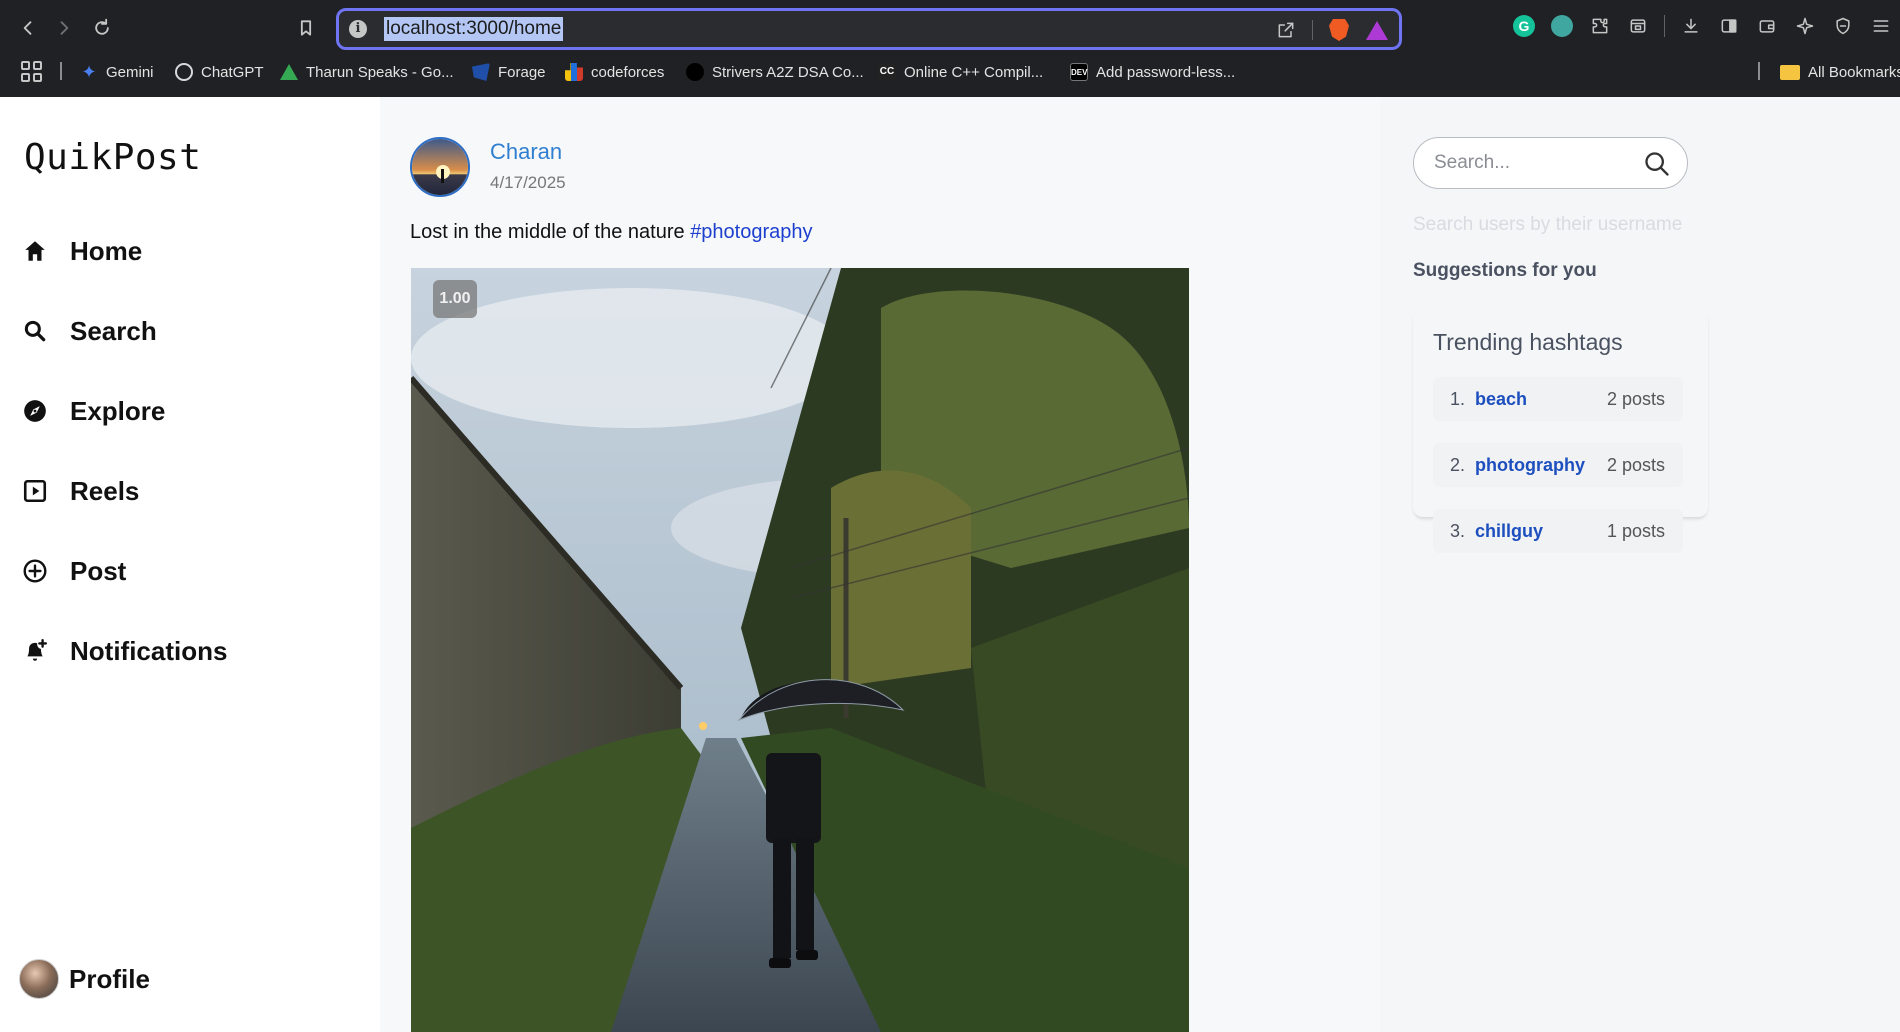  I want to click on brave-rewards-icon, so click(1377, 30).